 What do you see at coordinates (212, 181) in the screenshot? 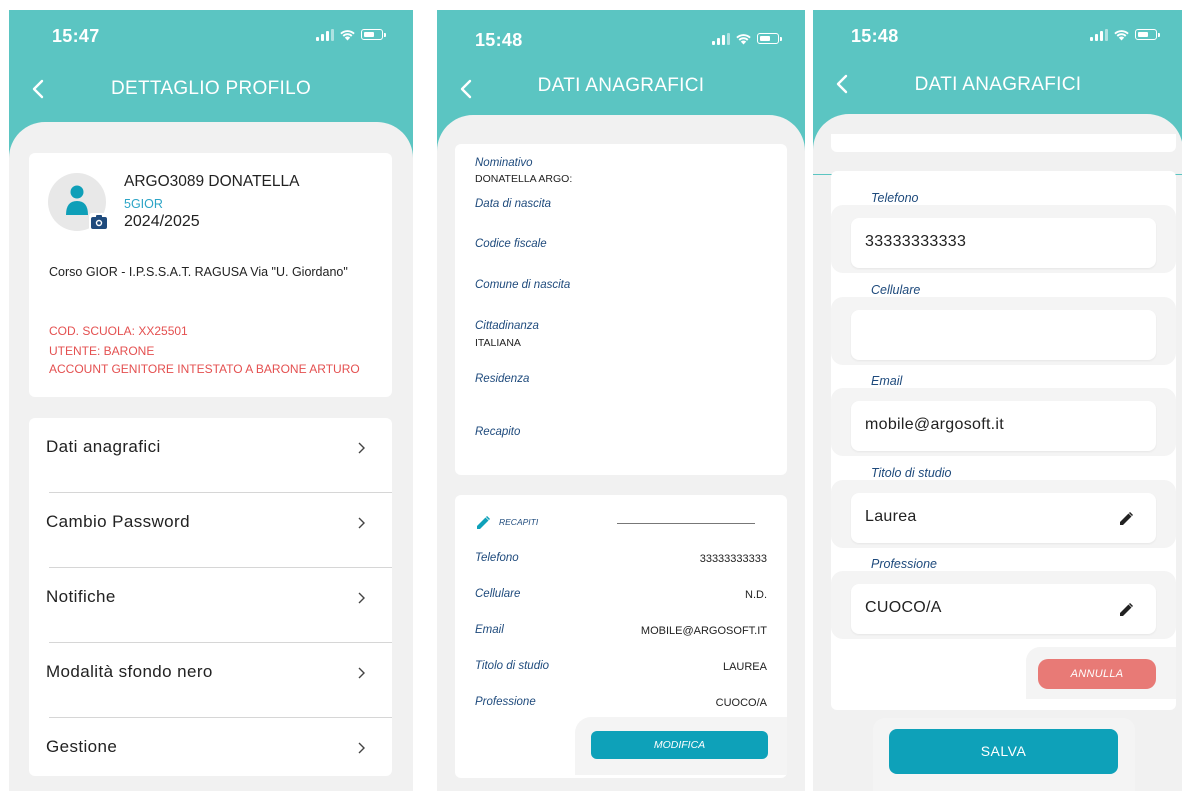
I see `profile-name: ARGO3089 DONATELLA` at bounding box center [212, 181].